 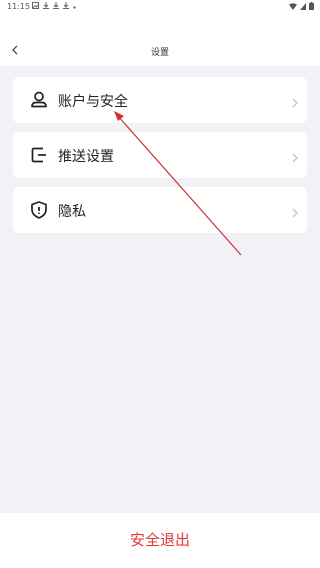 What do you see at coordinates (86, 157) in the screenshot?
I see `settings-item-label: 推送设置` at bounding box center [86, 157].